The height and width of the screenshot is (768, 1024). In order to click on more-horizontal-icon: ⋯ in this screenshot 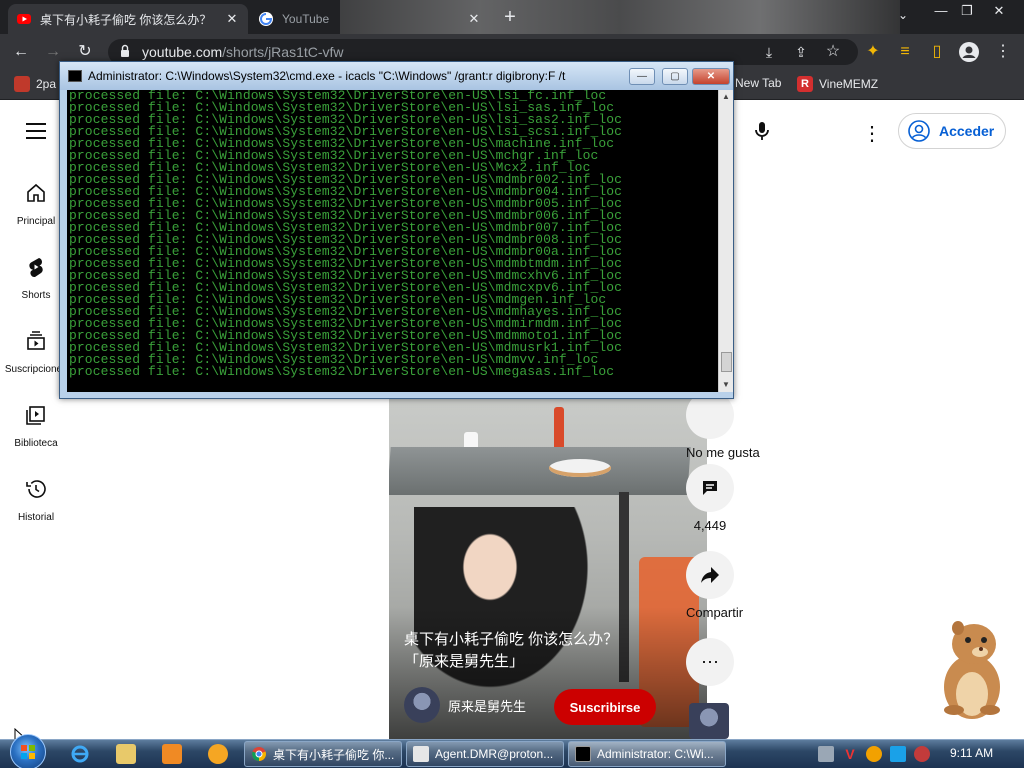, I will do `click(710, 662)`.